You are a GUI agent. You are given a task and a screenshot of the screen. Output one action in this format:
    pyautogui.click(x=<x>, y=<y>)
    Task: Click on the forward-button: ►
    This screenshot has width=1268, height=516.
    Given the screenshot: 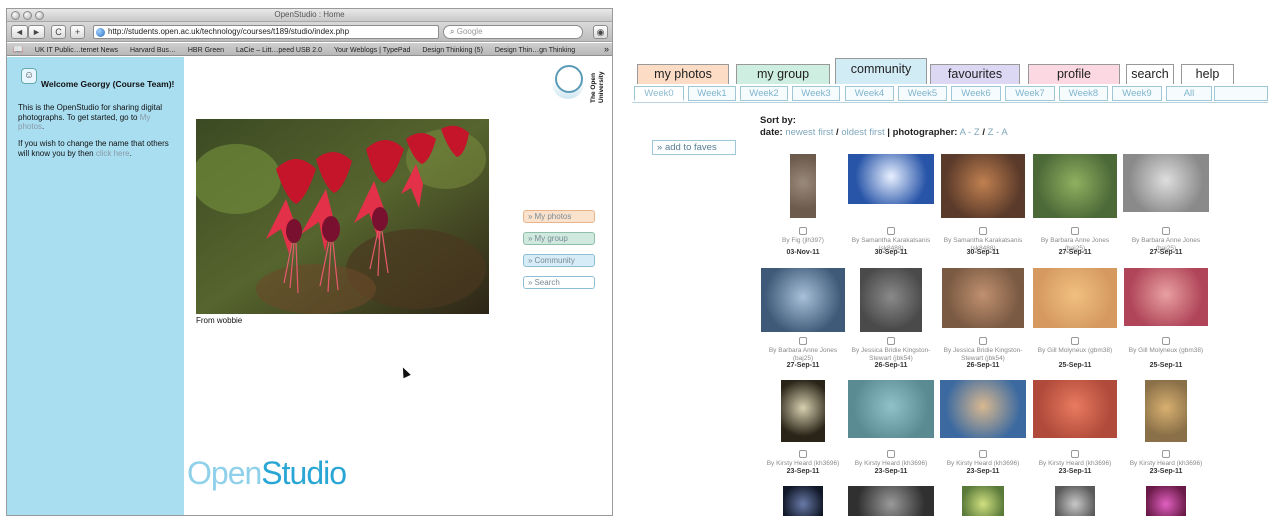 What is the action you would take?
    pyautogui.click(x=36, y=32)
    